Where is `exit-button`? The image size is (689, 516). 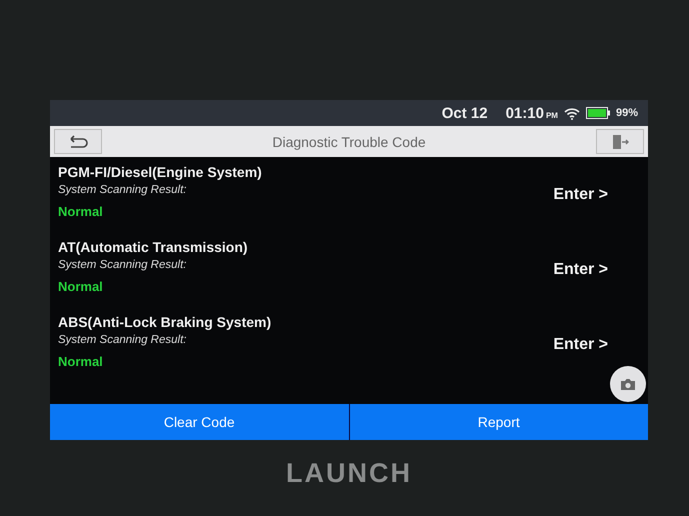
exit-button is located at coordinates (620, 141).